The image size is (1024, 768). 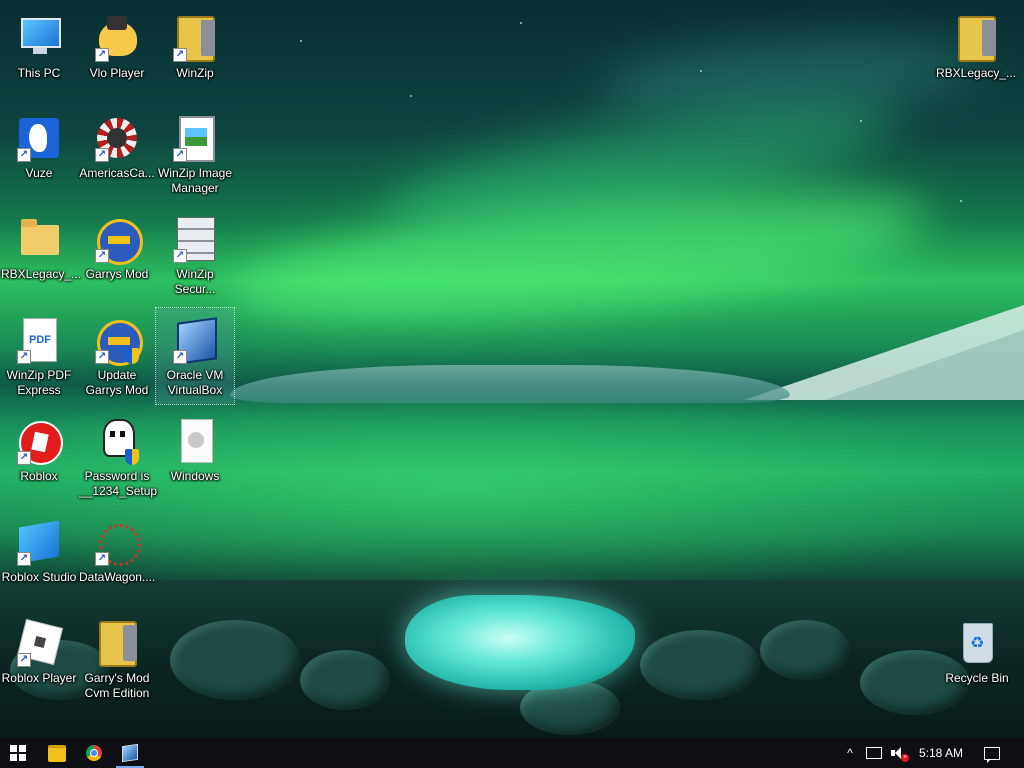 I want to click on icon-label: Roblox Studio, so click(x=39, y=577).